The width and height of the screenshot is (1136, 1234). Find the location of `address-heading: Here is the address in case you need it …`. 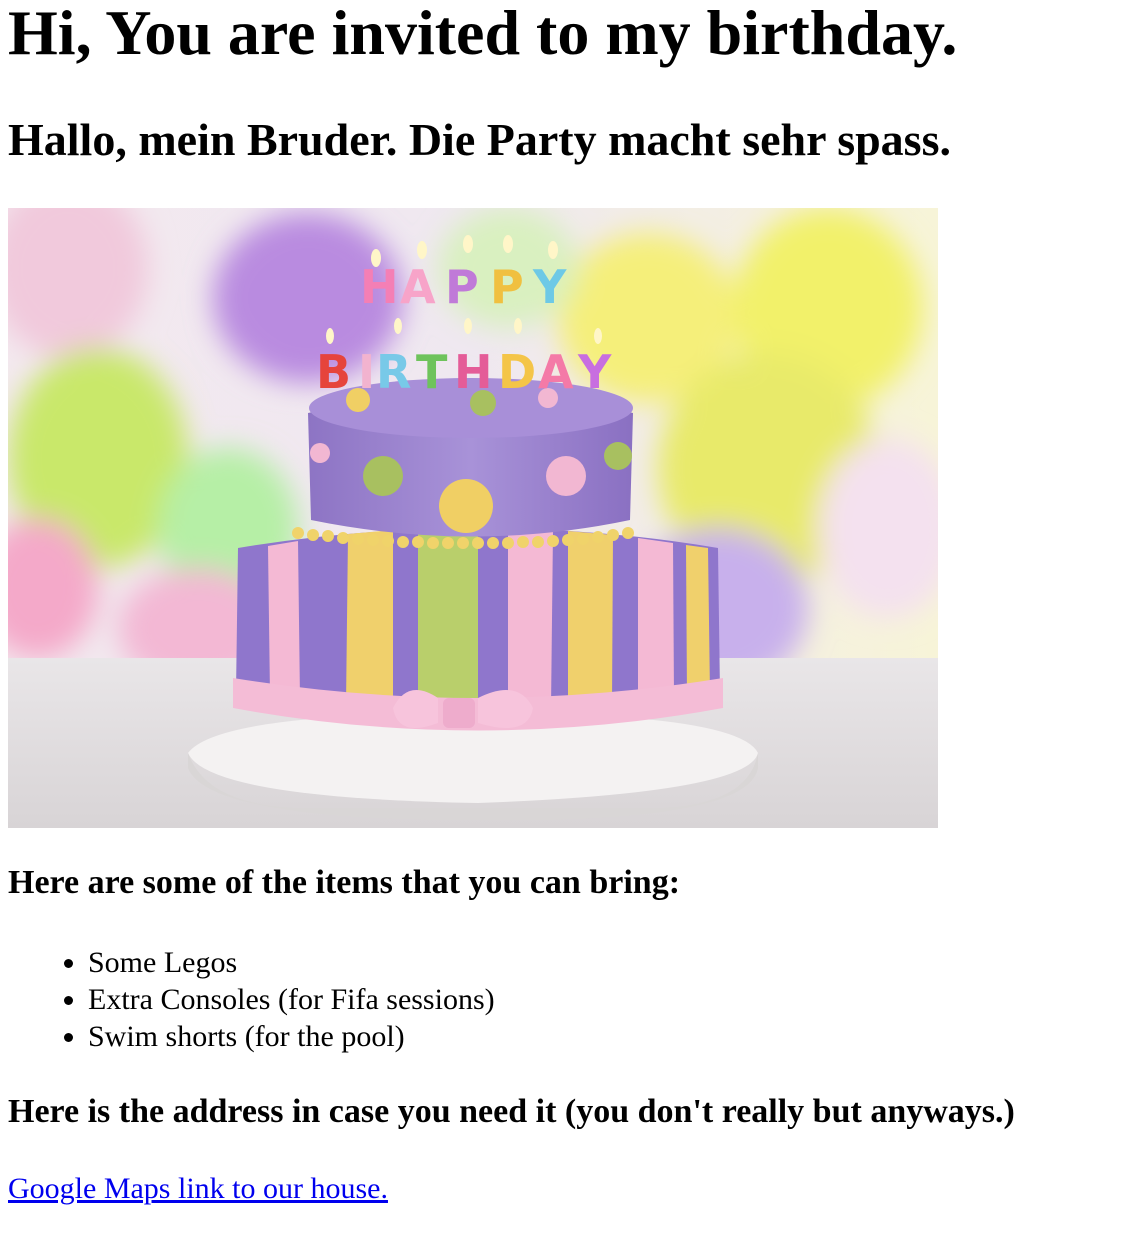

address-heading: Here is the address in case you need it … is located at coordinates (511, 1111).